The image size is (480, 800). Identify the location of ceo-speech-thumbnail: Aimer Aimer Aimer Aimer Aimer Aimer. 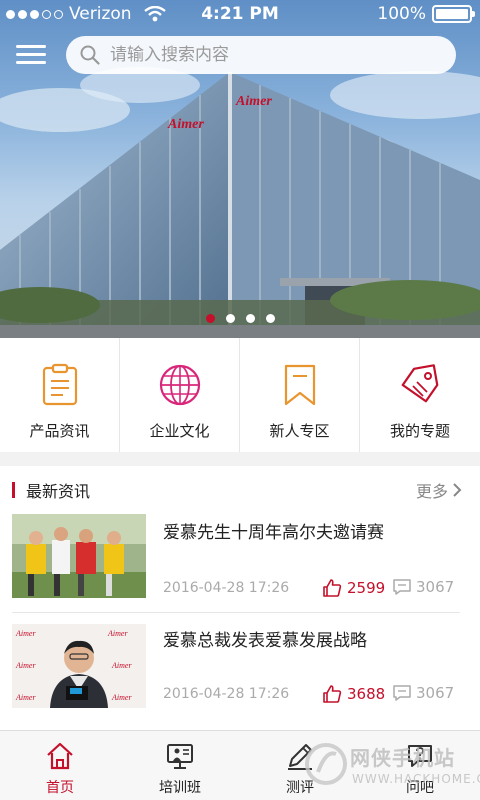
(79, 666).